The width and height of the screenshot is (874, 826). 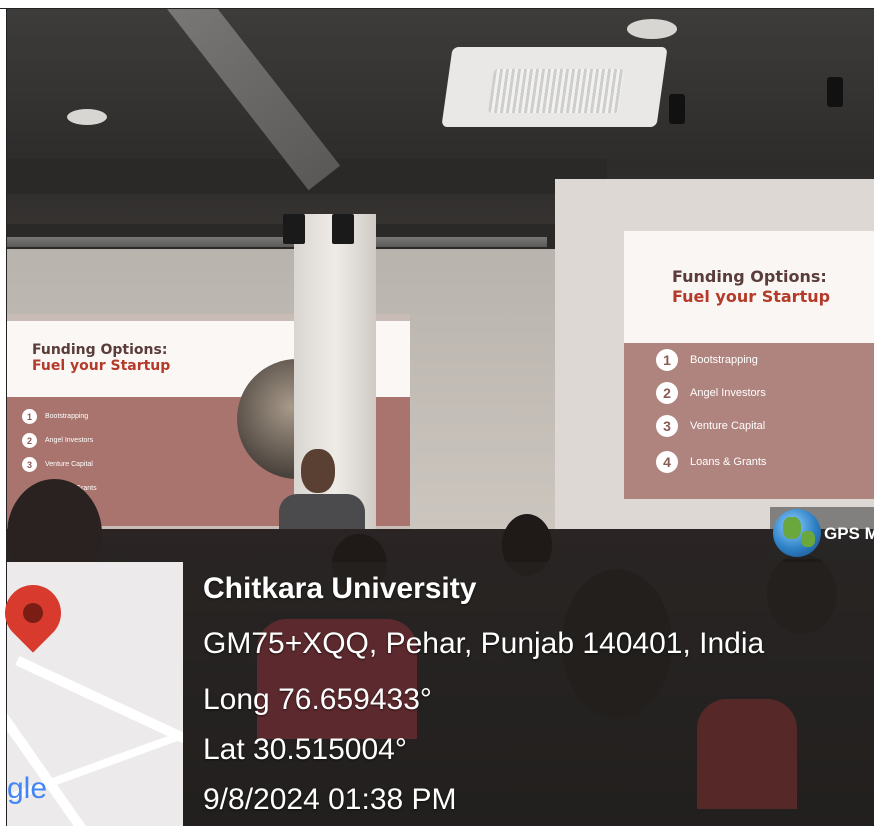 I want to click on item-number: 4, so click(x=667, y=462).